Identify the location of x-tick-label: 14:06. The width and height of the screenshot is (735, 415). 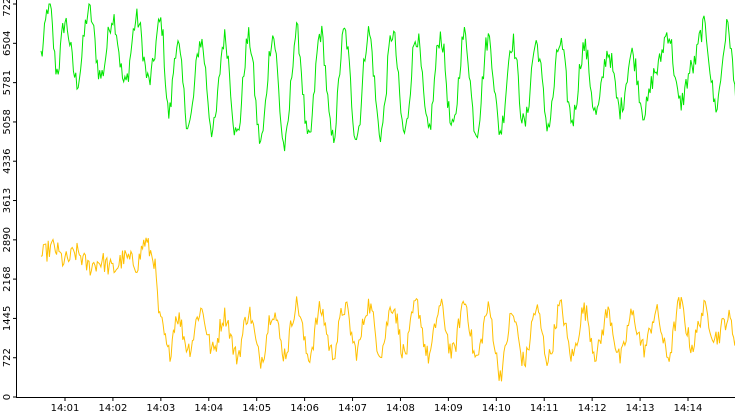
(304, 408).